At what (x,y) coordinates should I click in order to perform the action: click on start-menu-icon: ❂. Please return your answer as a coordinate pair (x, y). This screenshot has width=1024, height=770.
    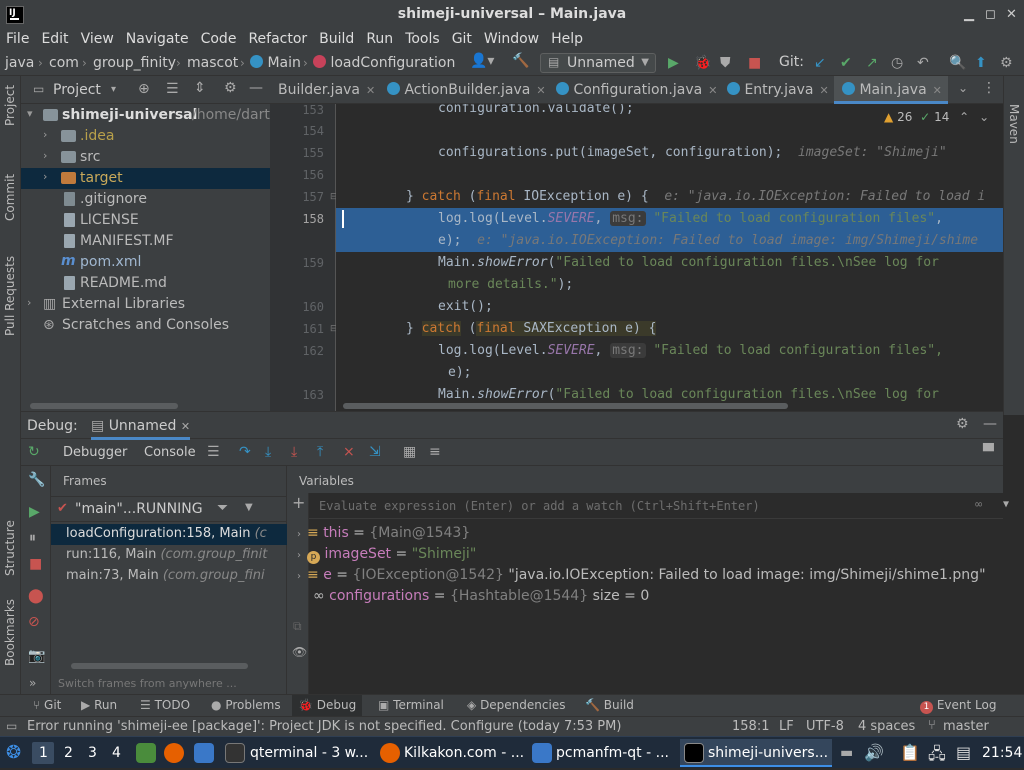
    Looking at the image, I should click on (13, 752).